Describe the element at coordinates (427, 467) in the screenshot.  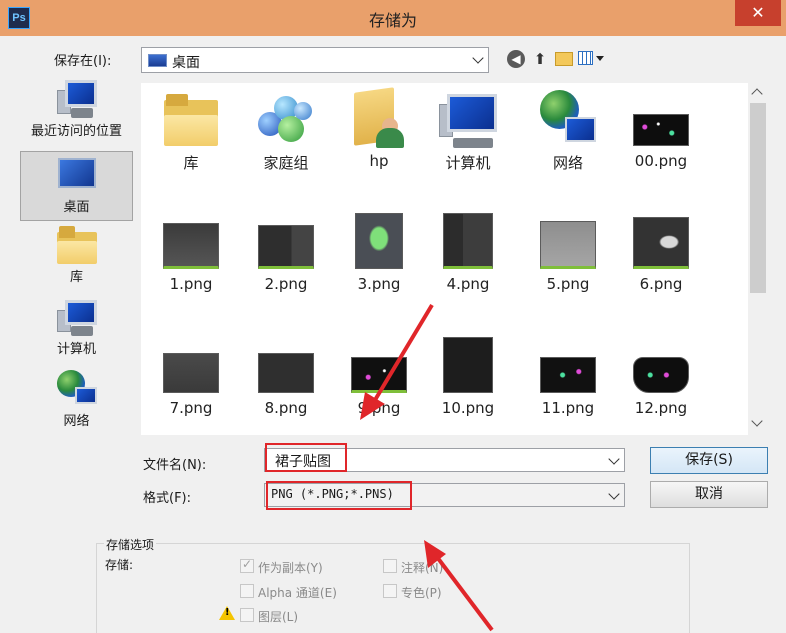
I see `annotation-arrows` at that location.